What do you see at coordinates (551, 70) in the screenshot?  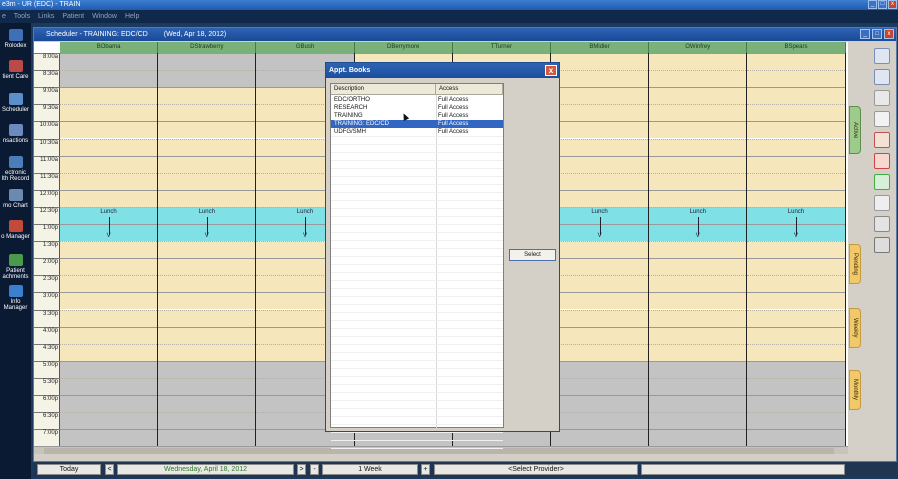 I see `dialog-close-button: x` at bounding box center [551, 70].